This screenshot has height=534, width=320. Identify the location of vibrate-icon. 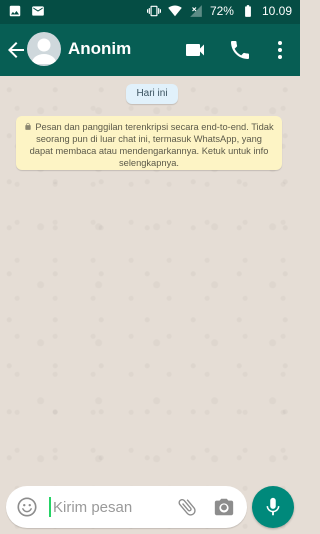
(153, 11).